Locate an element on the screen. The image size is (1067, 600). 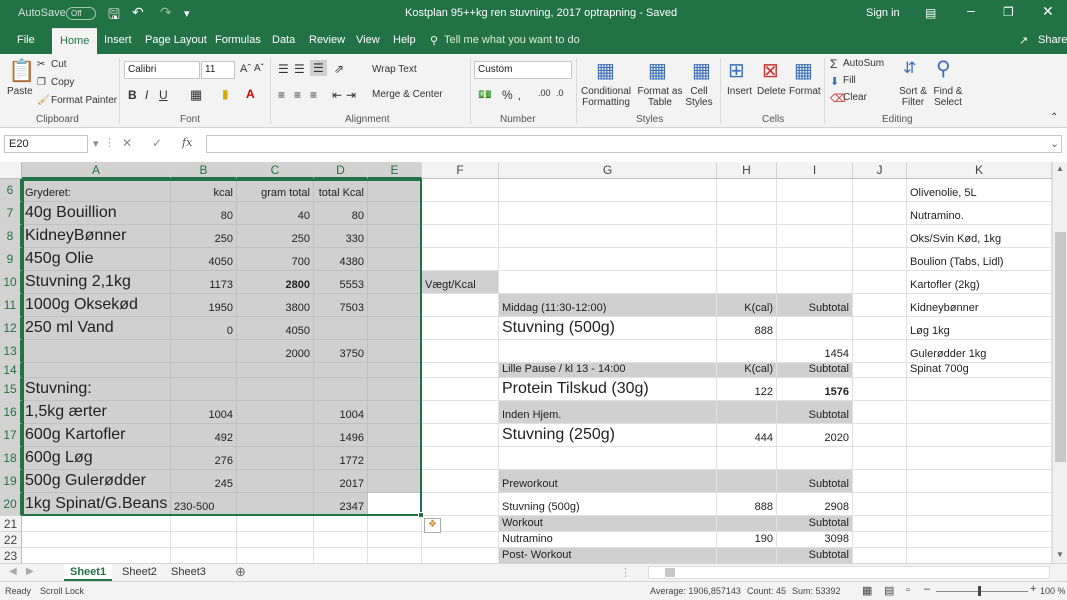
tab-home: Home is located at coordinates (75, 41).